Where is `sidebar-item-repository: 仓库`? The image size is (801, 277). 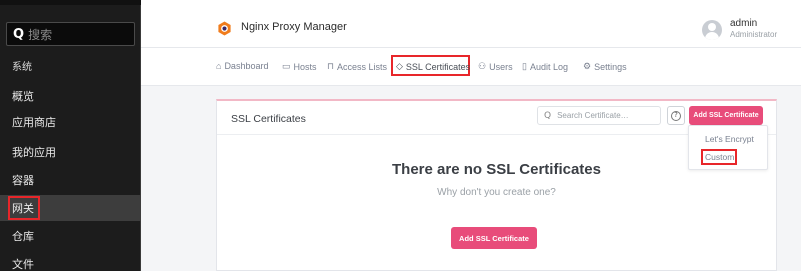
sidebar-item-repository: 仓库 is located at coordinates (70, 236).